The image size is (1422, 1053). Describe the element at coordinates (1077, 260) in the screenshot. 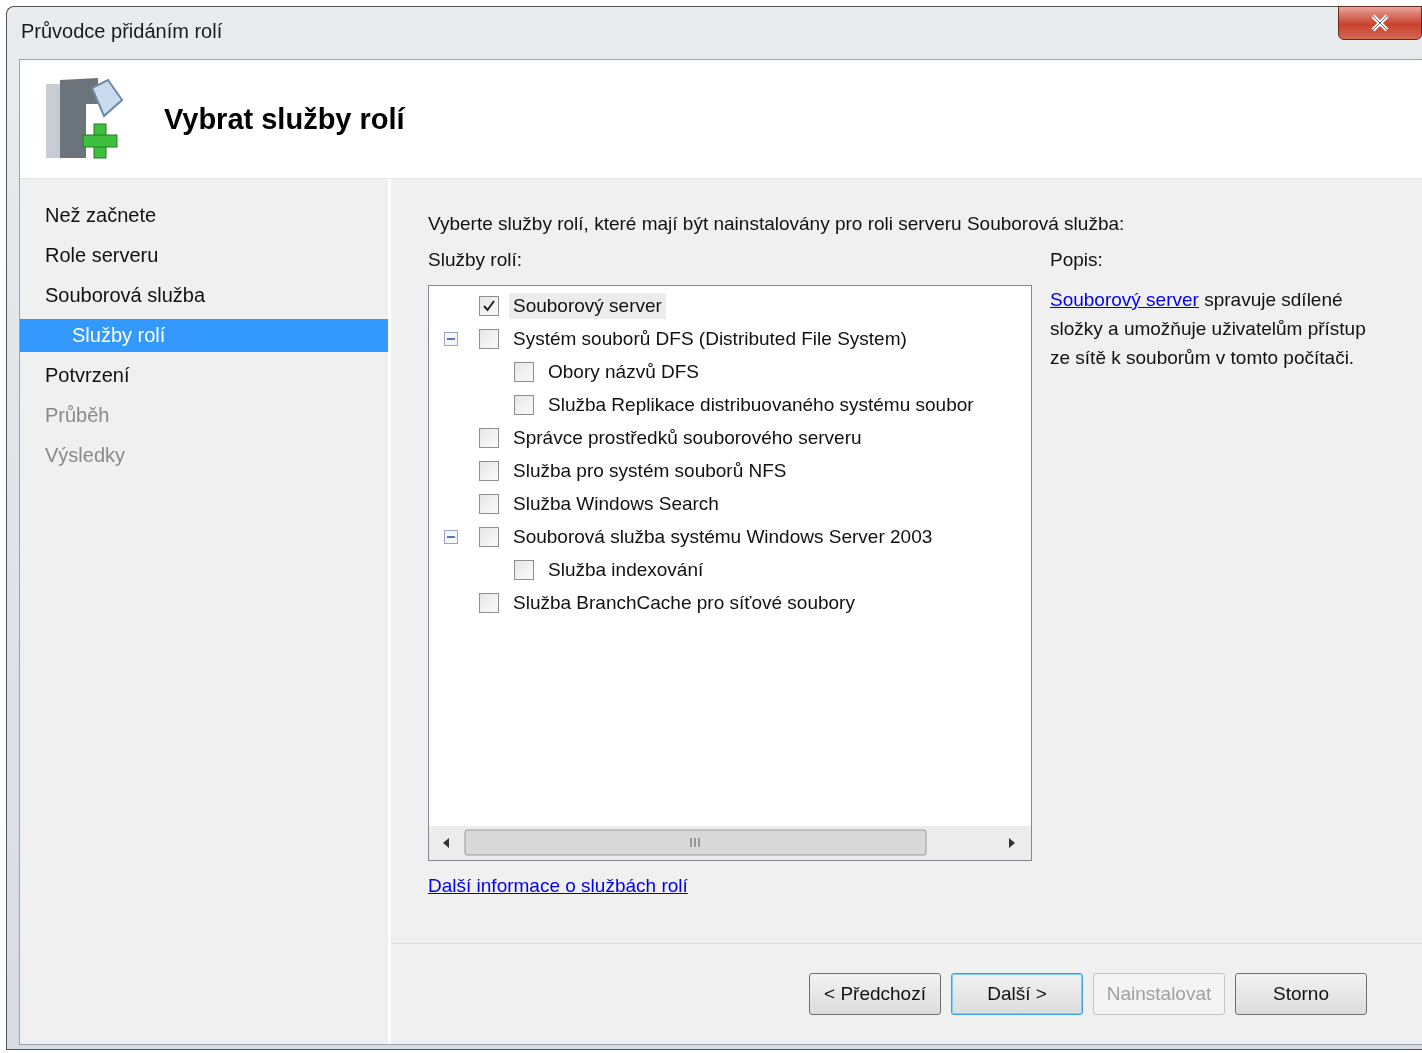

I see `description-label: Popis:` at that location.